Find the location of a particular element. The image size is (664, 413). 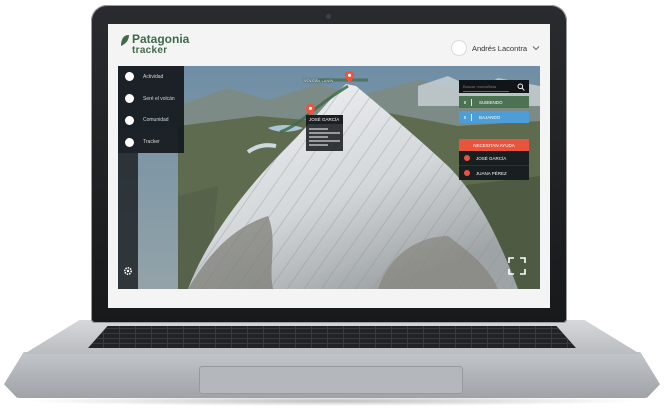

help-person-name: JUANA PÉREZ is located at coordinates (491, 173).